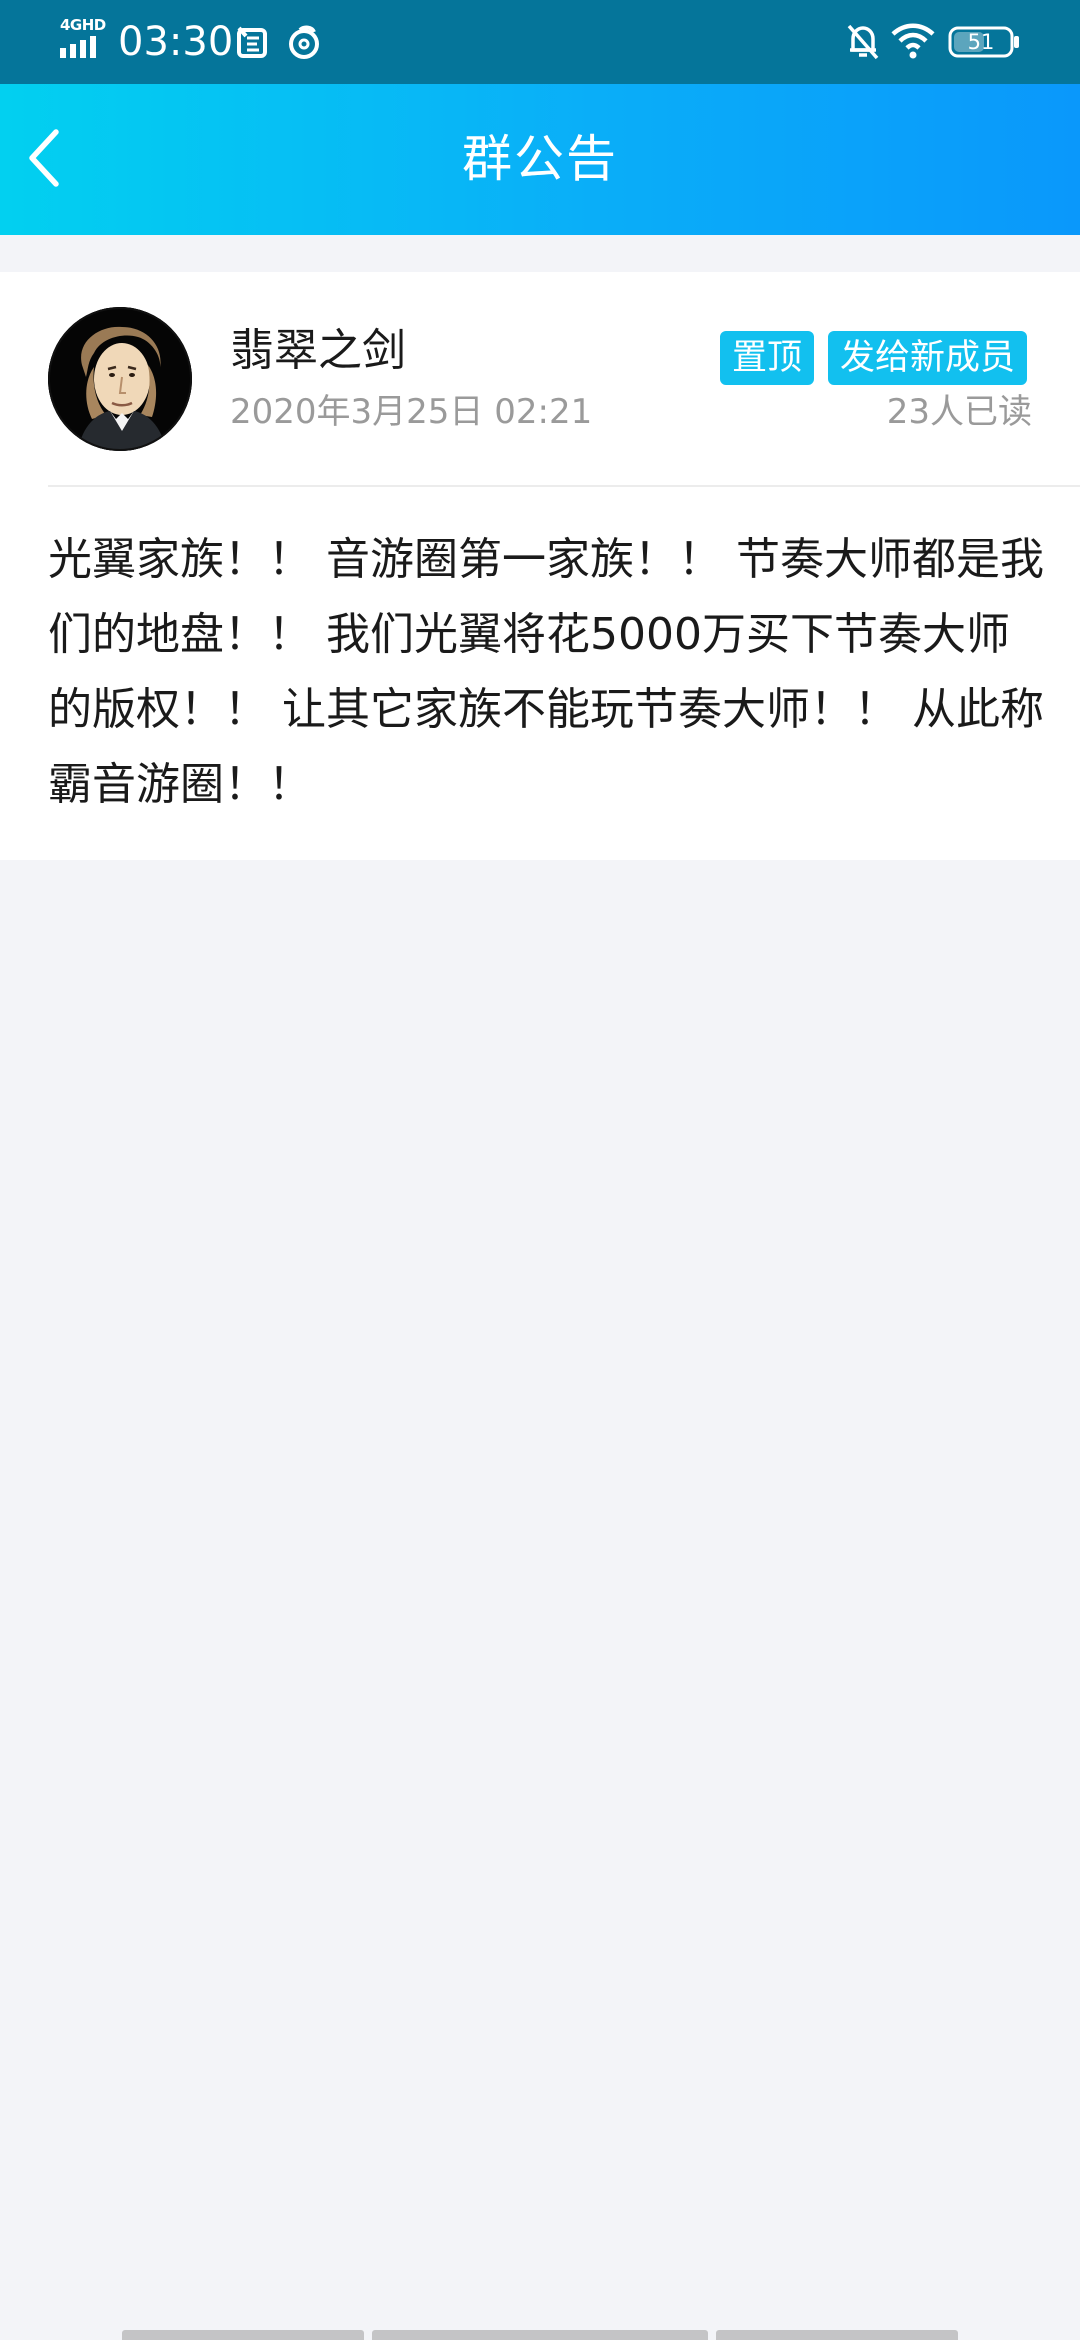 The width and height of the screenshot is (1080, 2340). I want to click on divider, so click(564, 486).